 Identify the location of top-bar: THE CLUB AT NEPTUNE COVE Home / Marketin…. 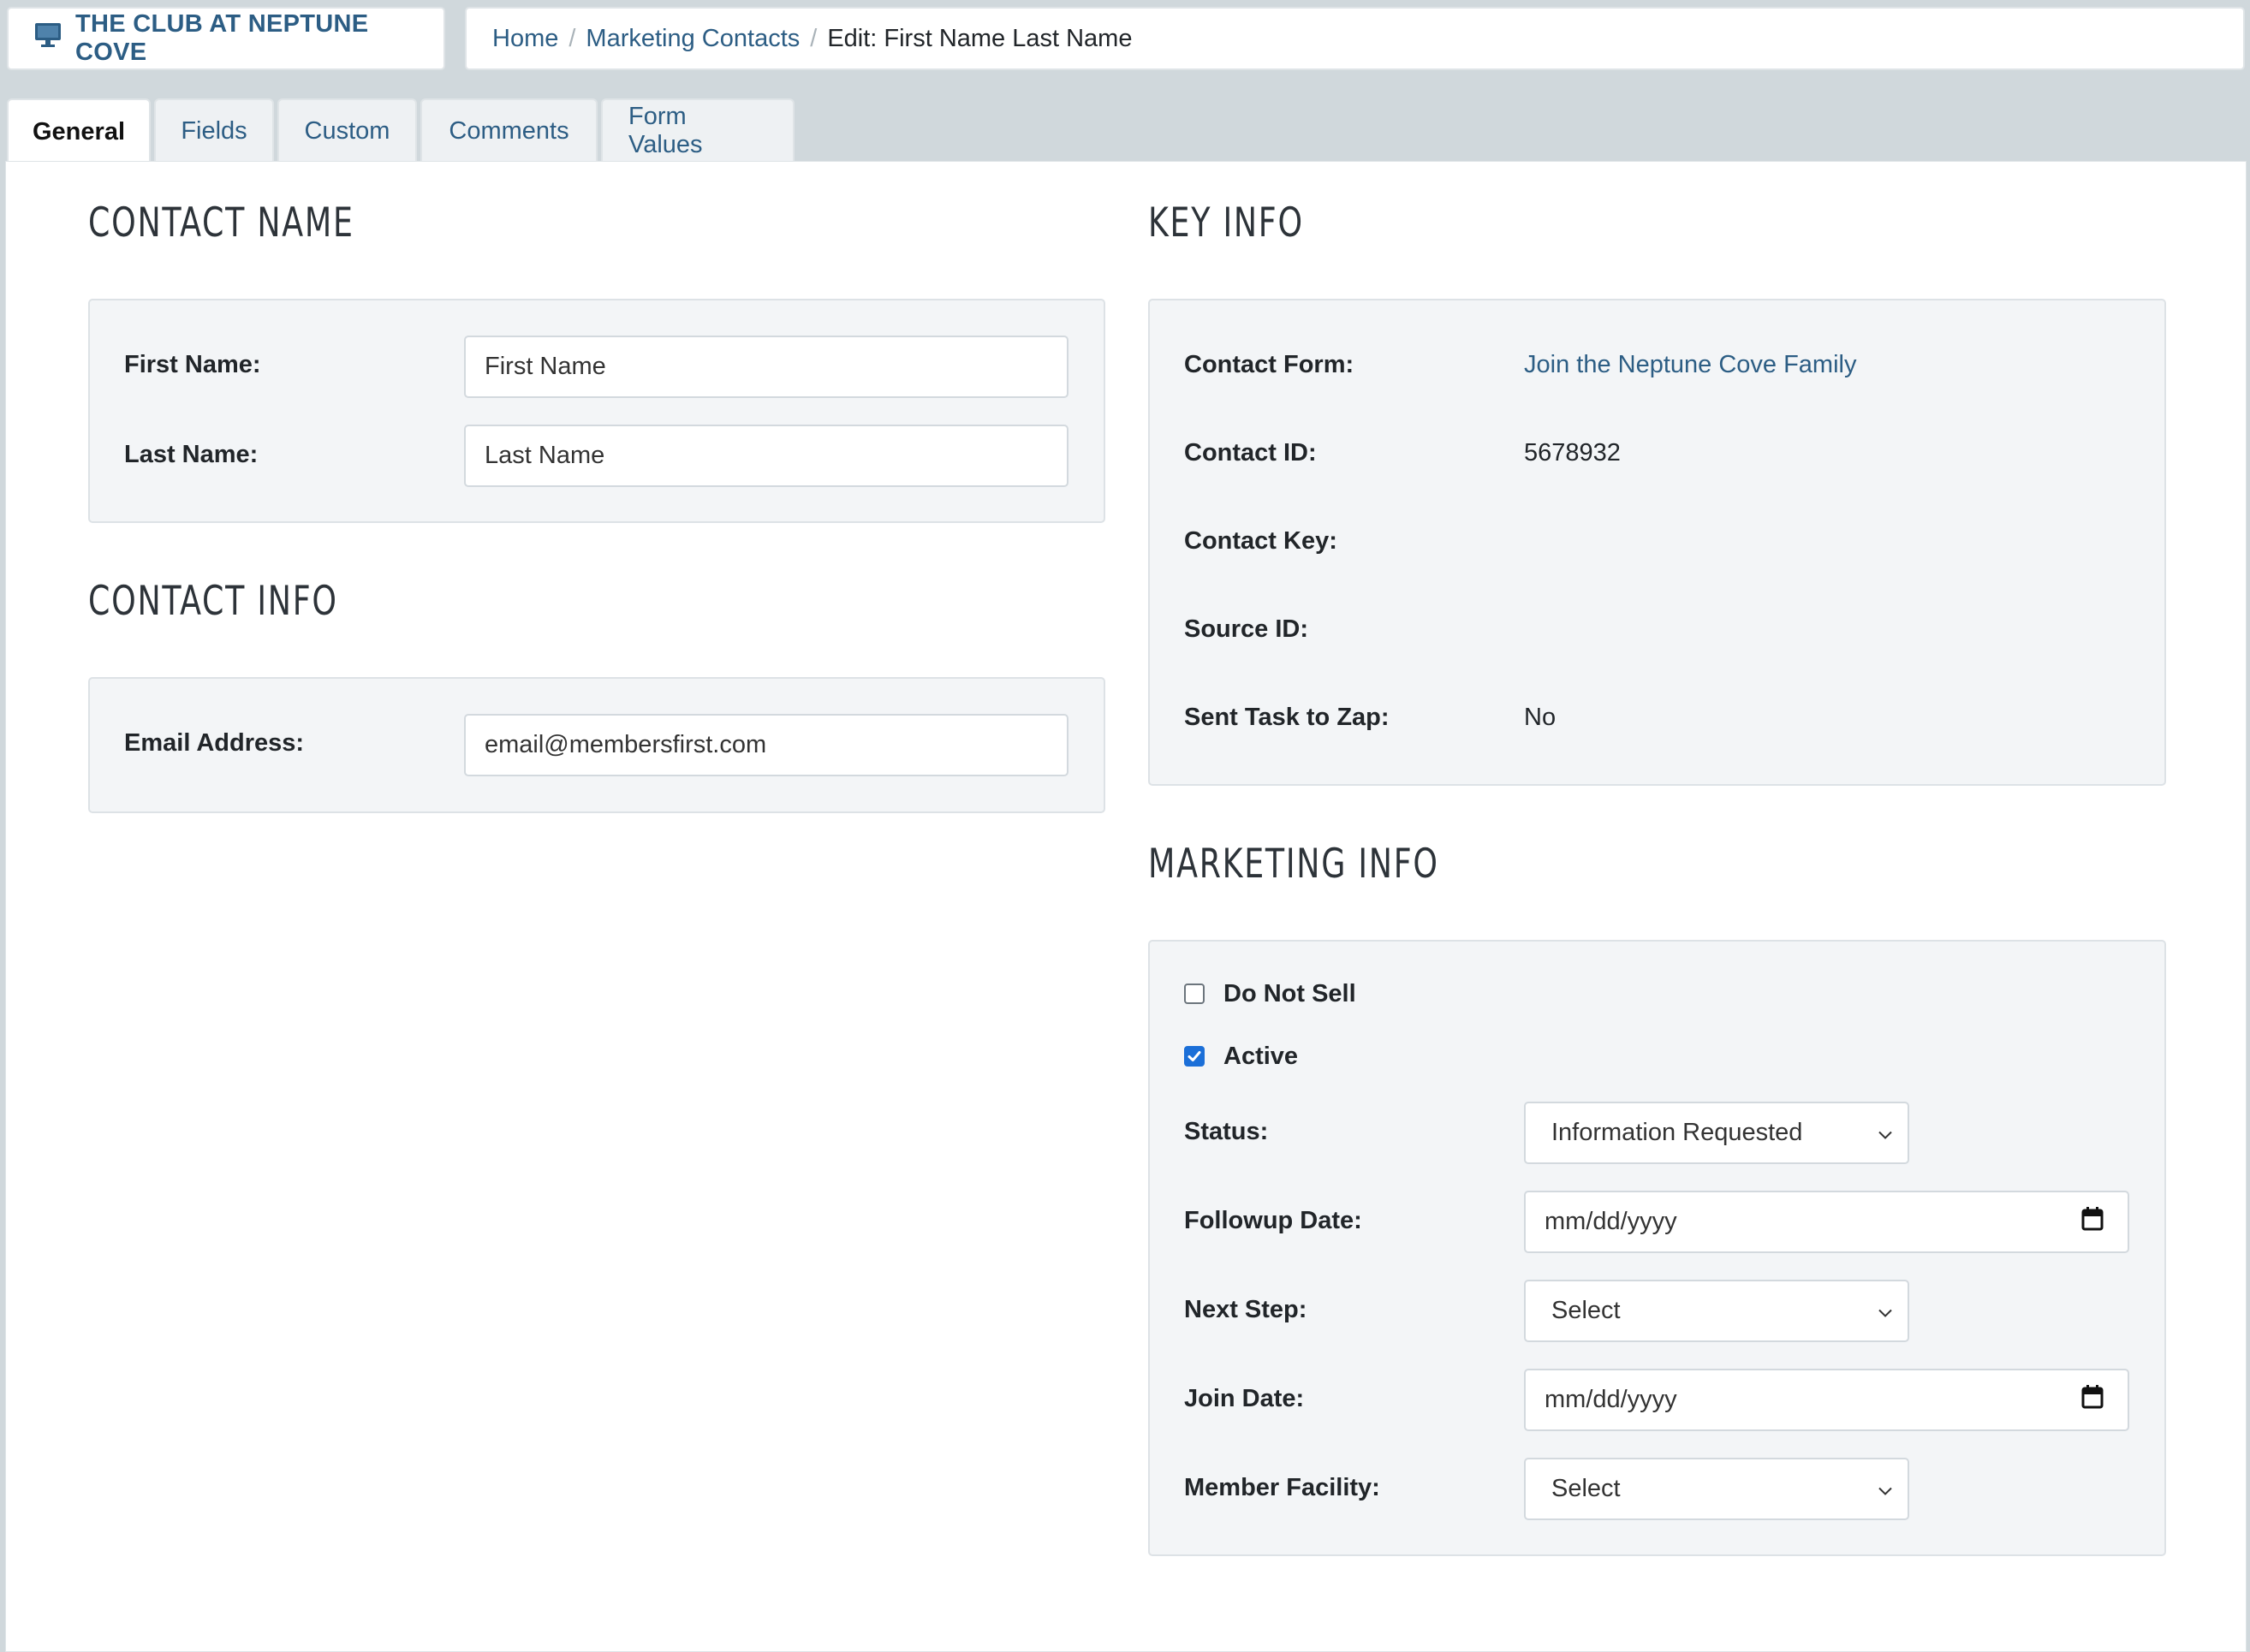
(1125, 38).